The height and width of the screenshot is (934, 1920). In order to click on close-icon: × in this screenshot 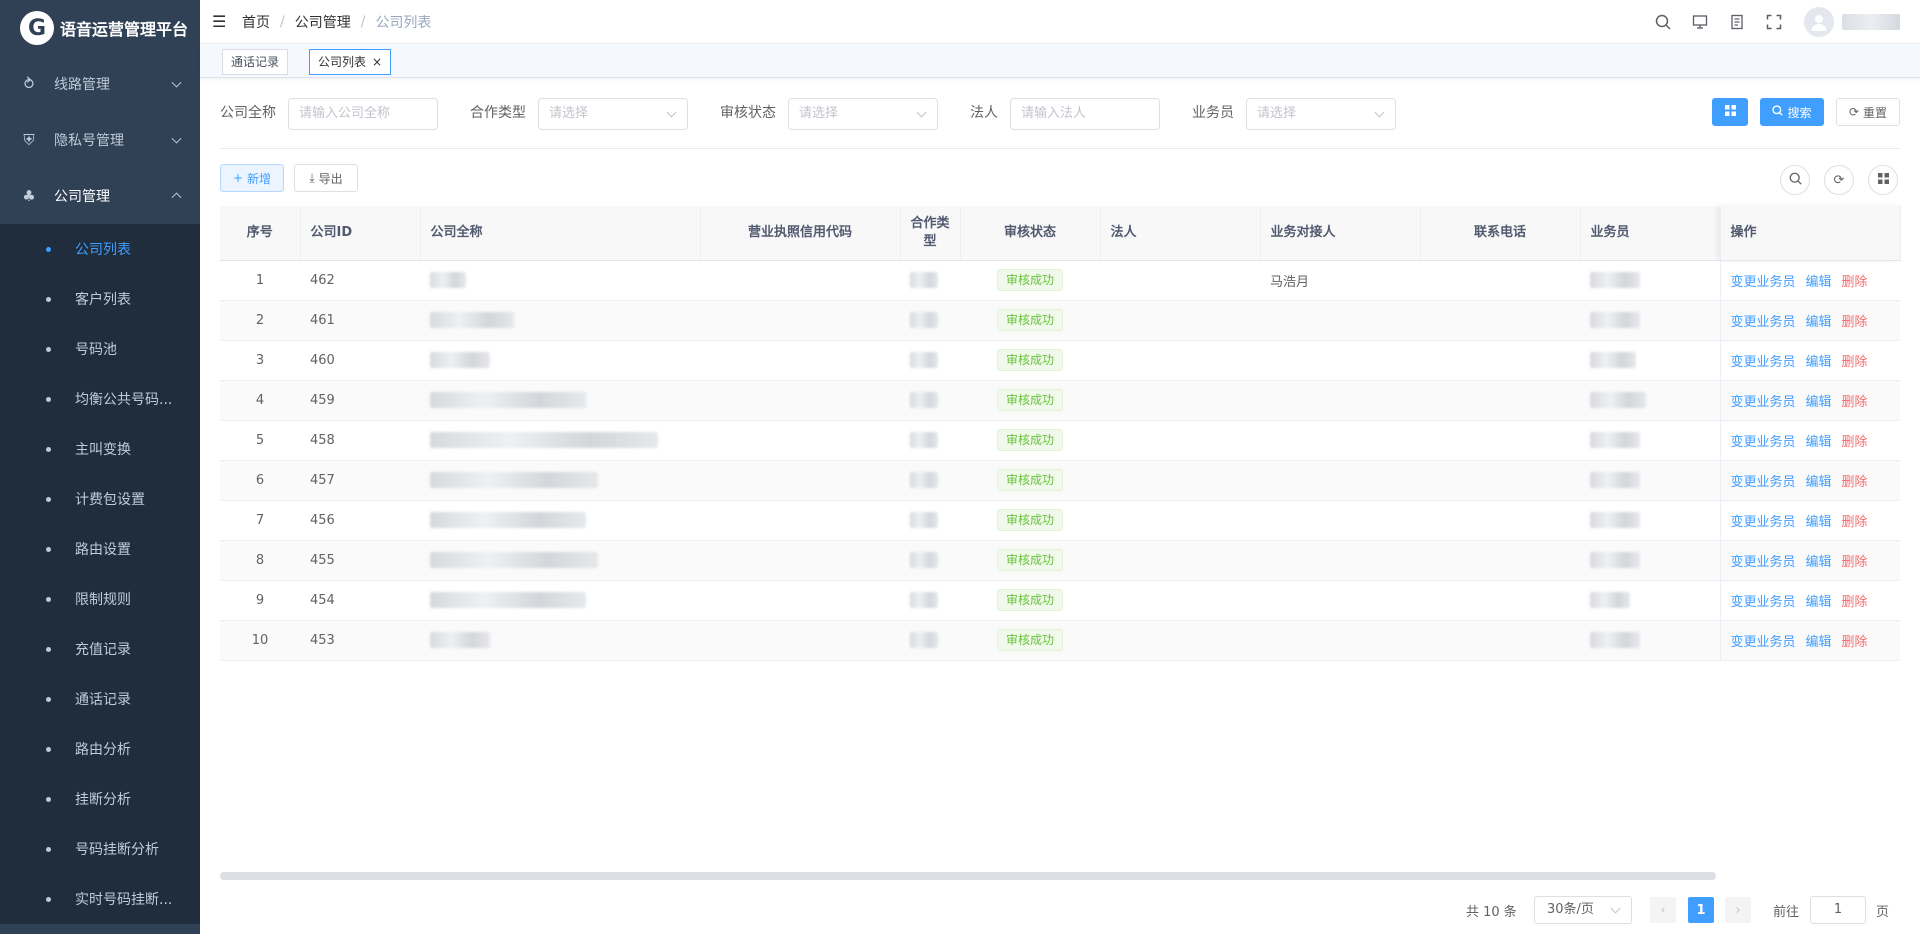, I will do `click(377, 62)`.